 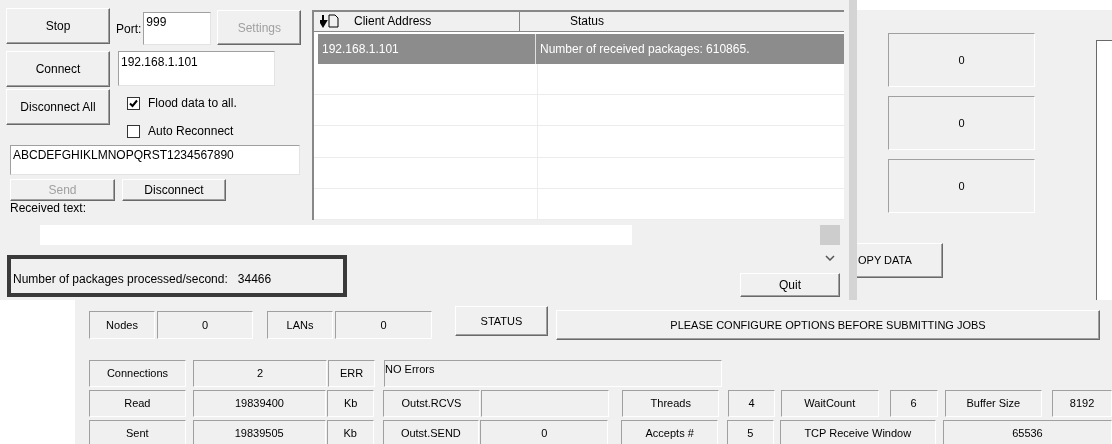 I want to click on chevron-down-icon, so click(x=830, y=258).